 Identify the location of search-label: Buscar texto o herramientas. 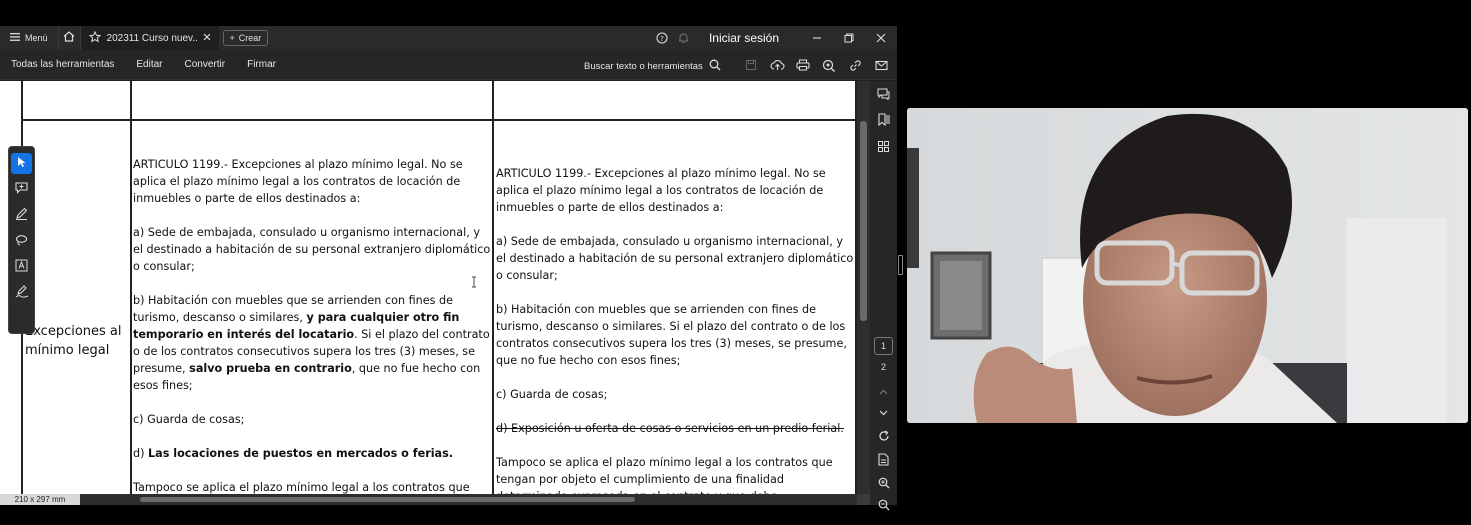
(643, 66).